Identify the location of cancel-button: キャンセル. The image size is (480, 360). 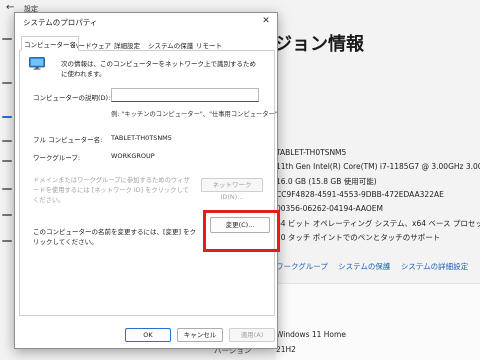
(200, 335).